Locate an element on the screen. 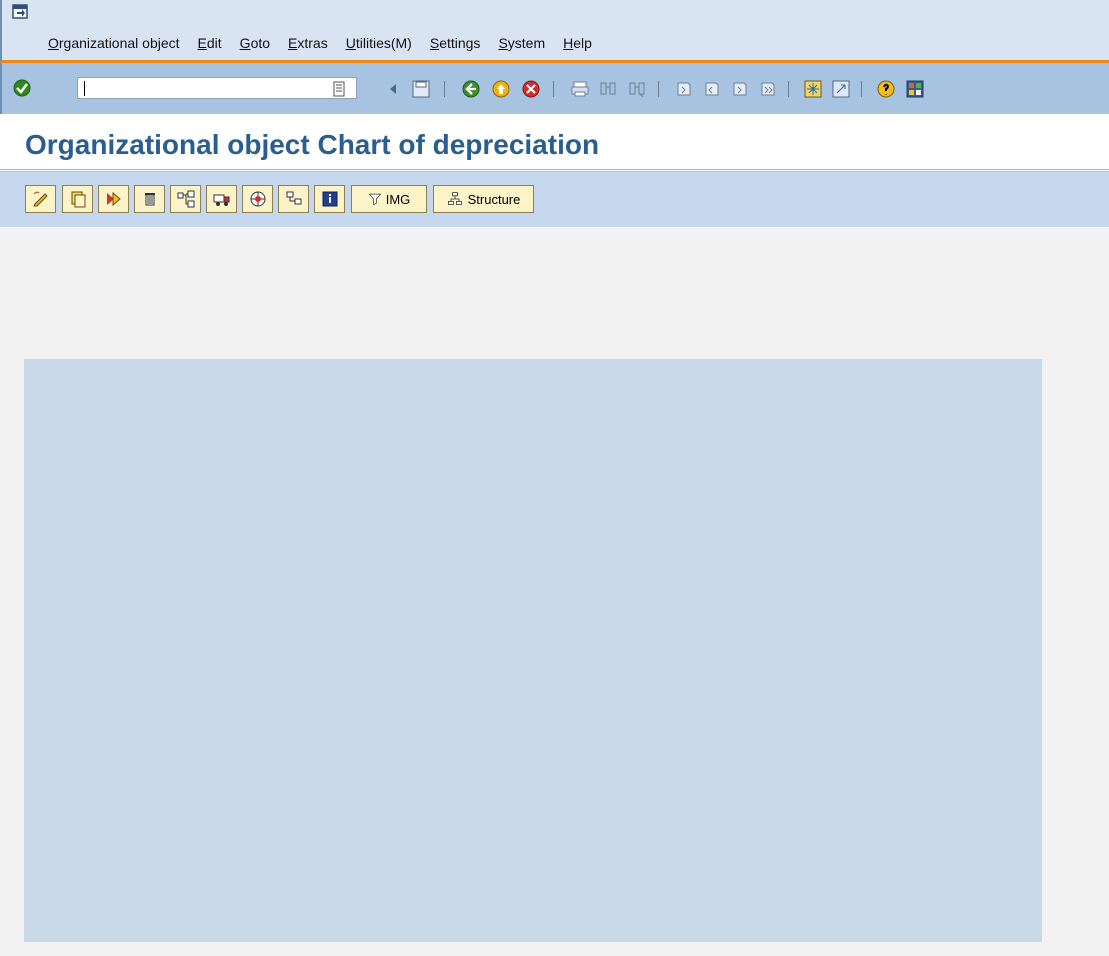  structure-button: Structure is located at coordinates (483, 199).